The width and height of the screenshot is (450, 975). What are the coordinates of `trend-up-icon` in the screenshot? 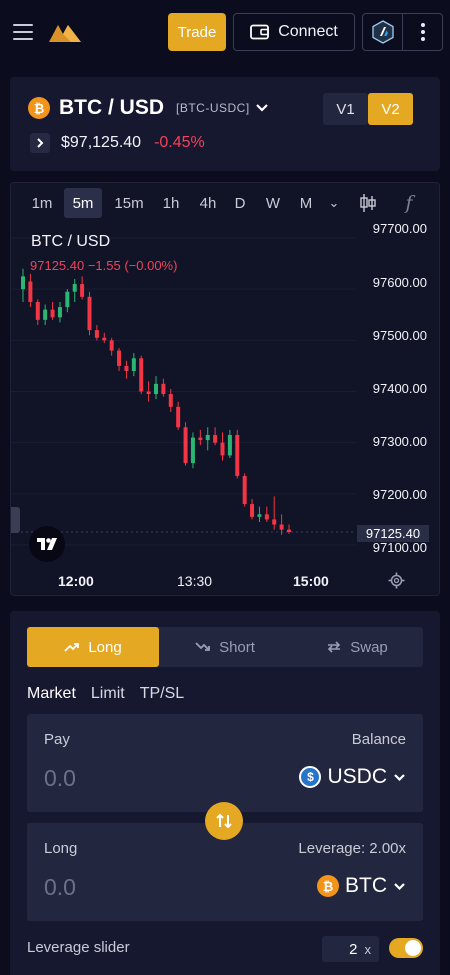 It's located at (72, 647).